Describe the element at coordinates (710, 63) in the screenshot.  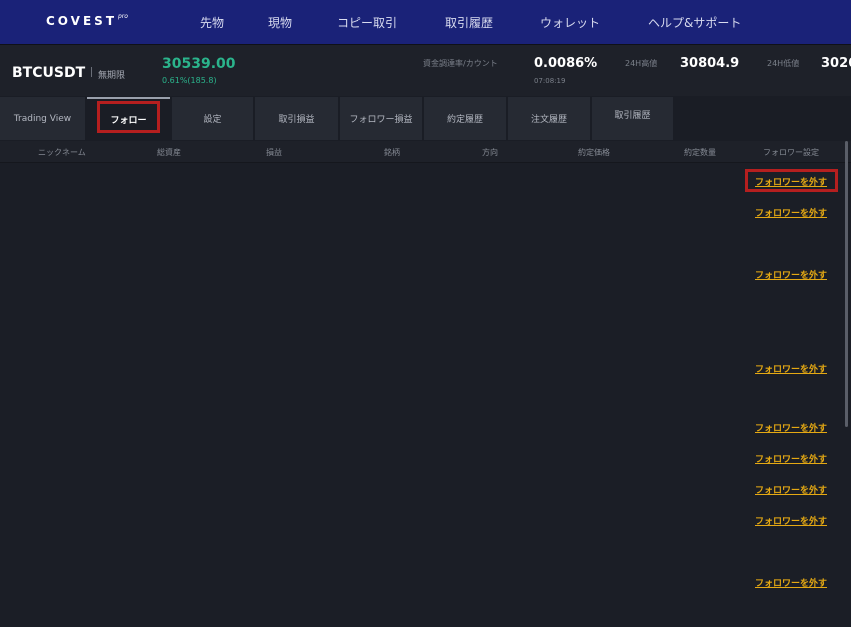
I see `high-24h-value: 30804.9` at that location.